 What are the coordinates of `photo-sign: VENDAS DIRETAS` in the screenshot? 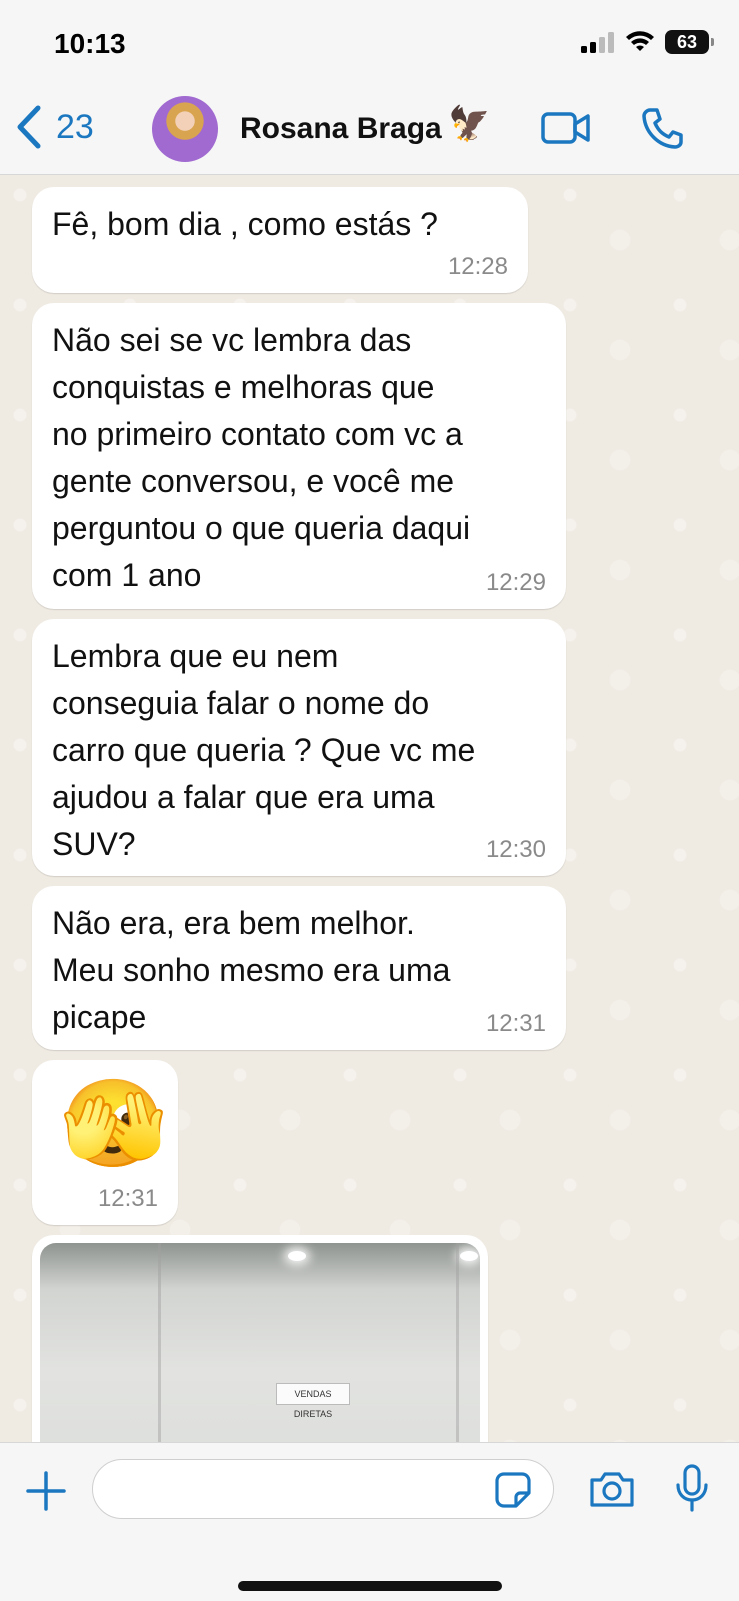 It's located at (313, 1401).